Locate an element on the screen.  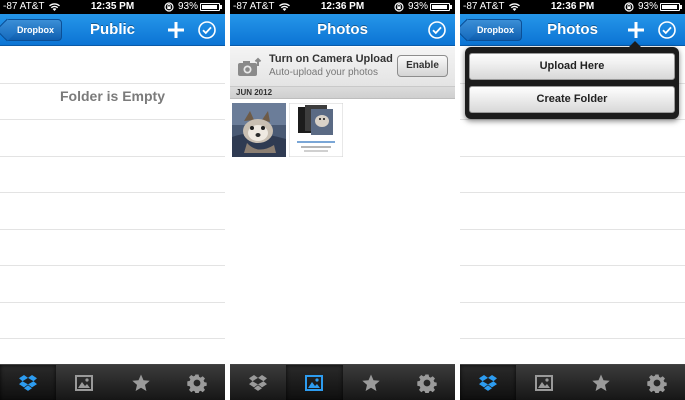
nav-bar: Dropbox Public is located at coordinates (112, 30).